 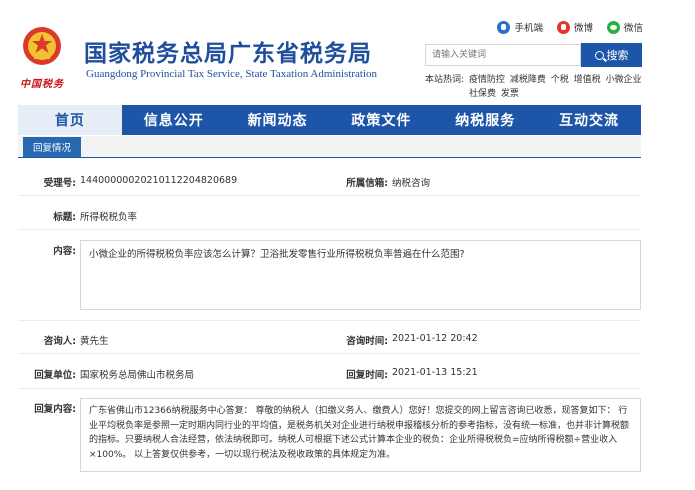 I want to click on nav-policy: 政策文件, so click(x=381, y=120).